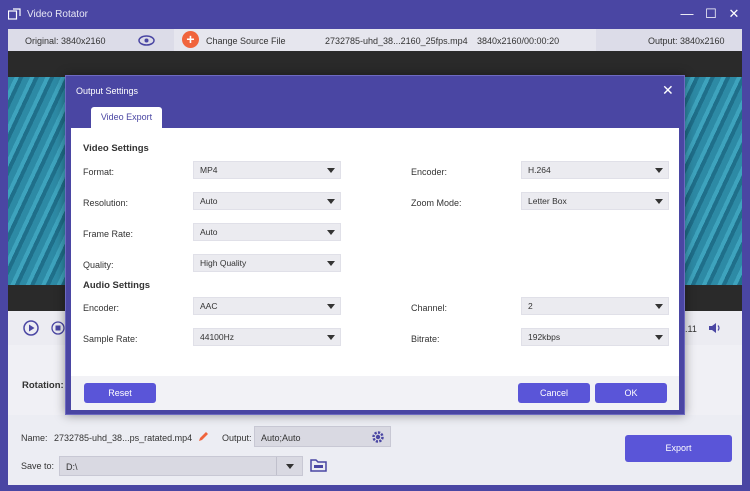  I want to click on close-window-icon: ✕, so click(734, 14).